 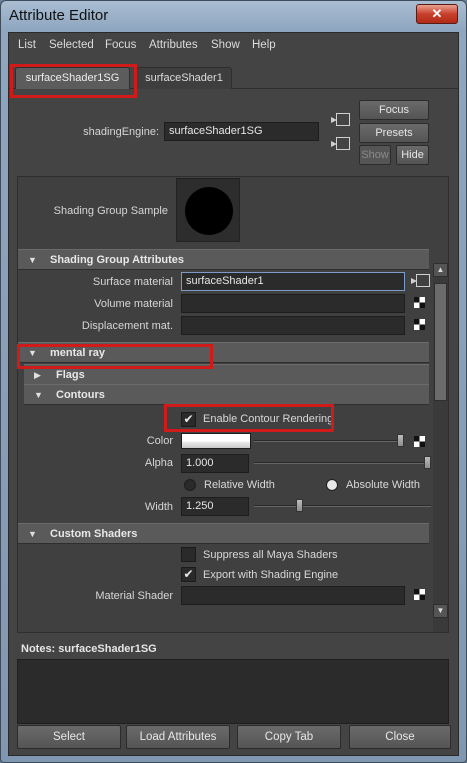 I want to click on contour-color-swatch, so click(x=216, y=441).